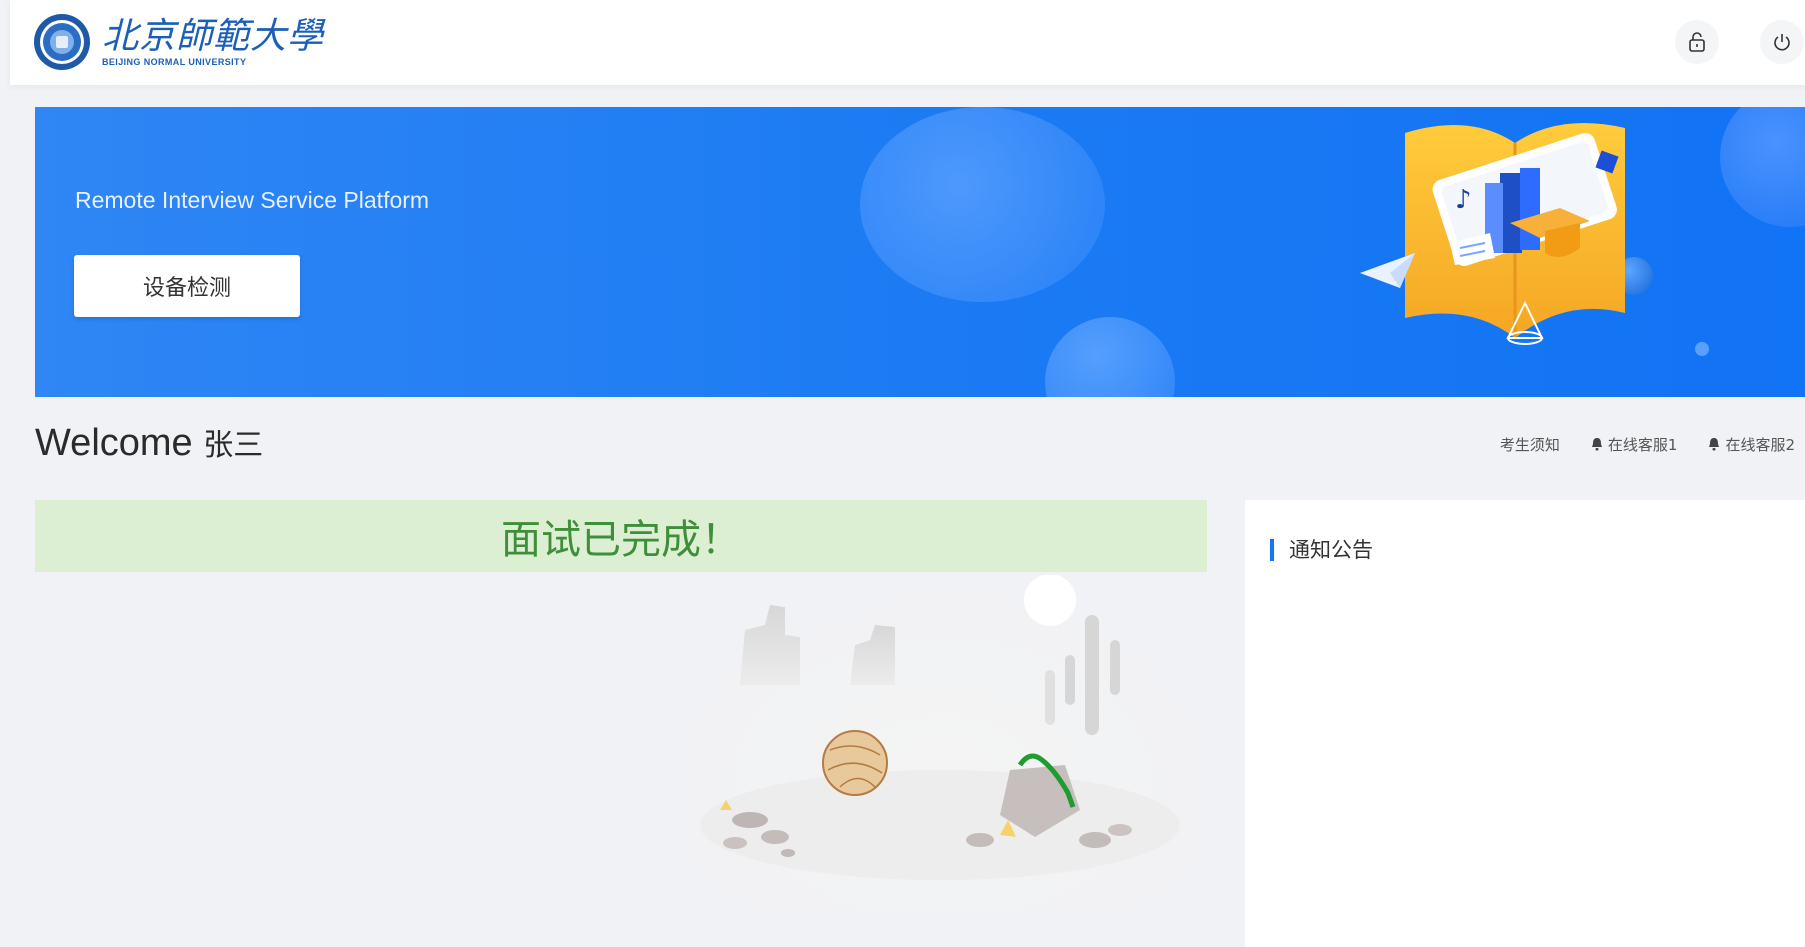 This screenshot has width=1805, height=947. I want to click on power-icon, so click(1782, 42).